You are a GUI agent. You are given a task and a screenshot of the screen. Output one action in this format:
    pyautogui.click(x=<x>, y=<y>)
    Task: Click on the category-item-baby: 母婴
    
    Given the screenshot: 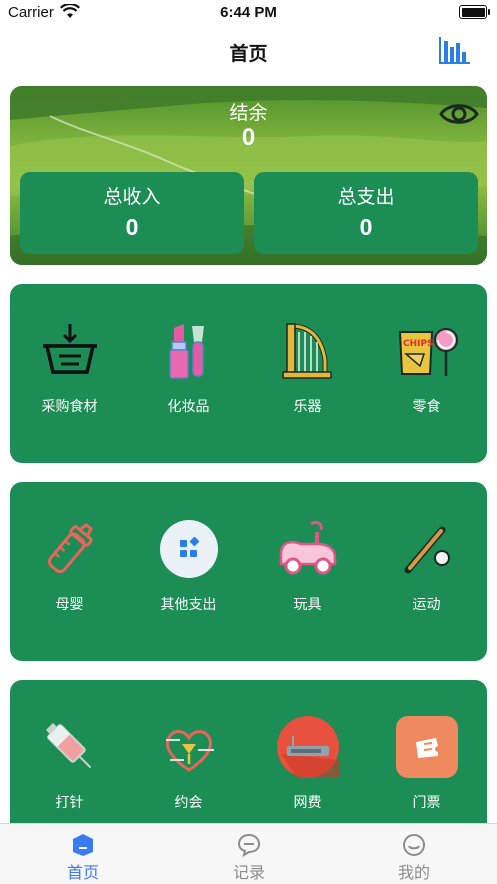 What is the action you would take?
    pyautogui.click(x=69, y=567)
    